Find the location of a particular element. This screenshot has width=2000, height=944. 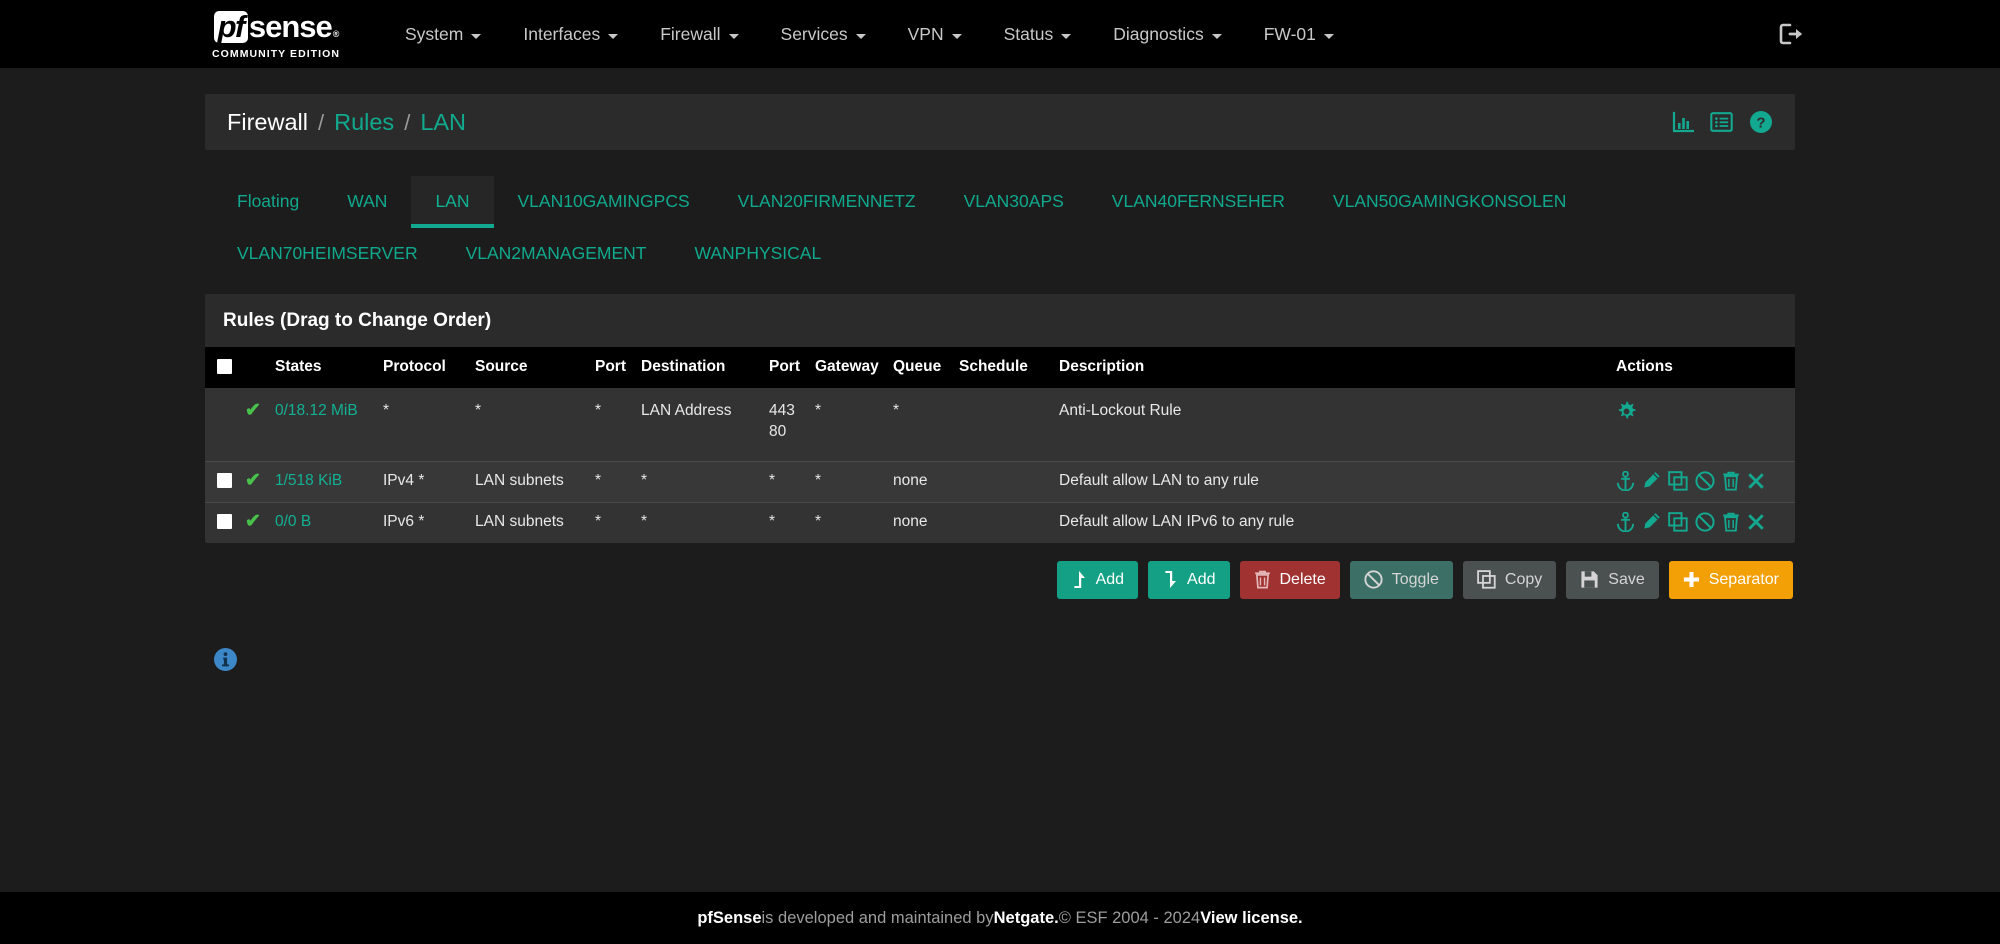

tab-lan: LAN is located at coordinates (452, 202).